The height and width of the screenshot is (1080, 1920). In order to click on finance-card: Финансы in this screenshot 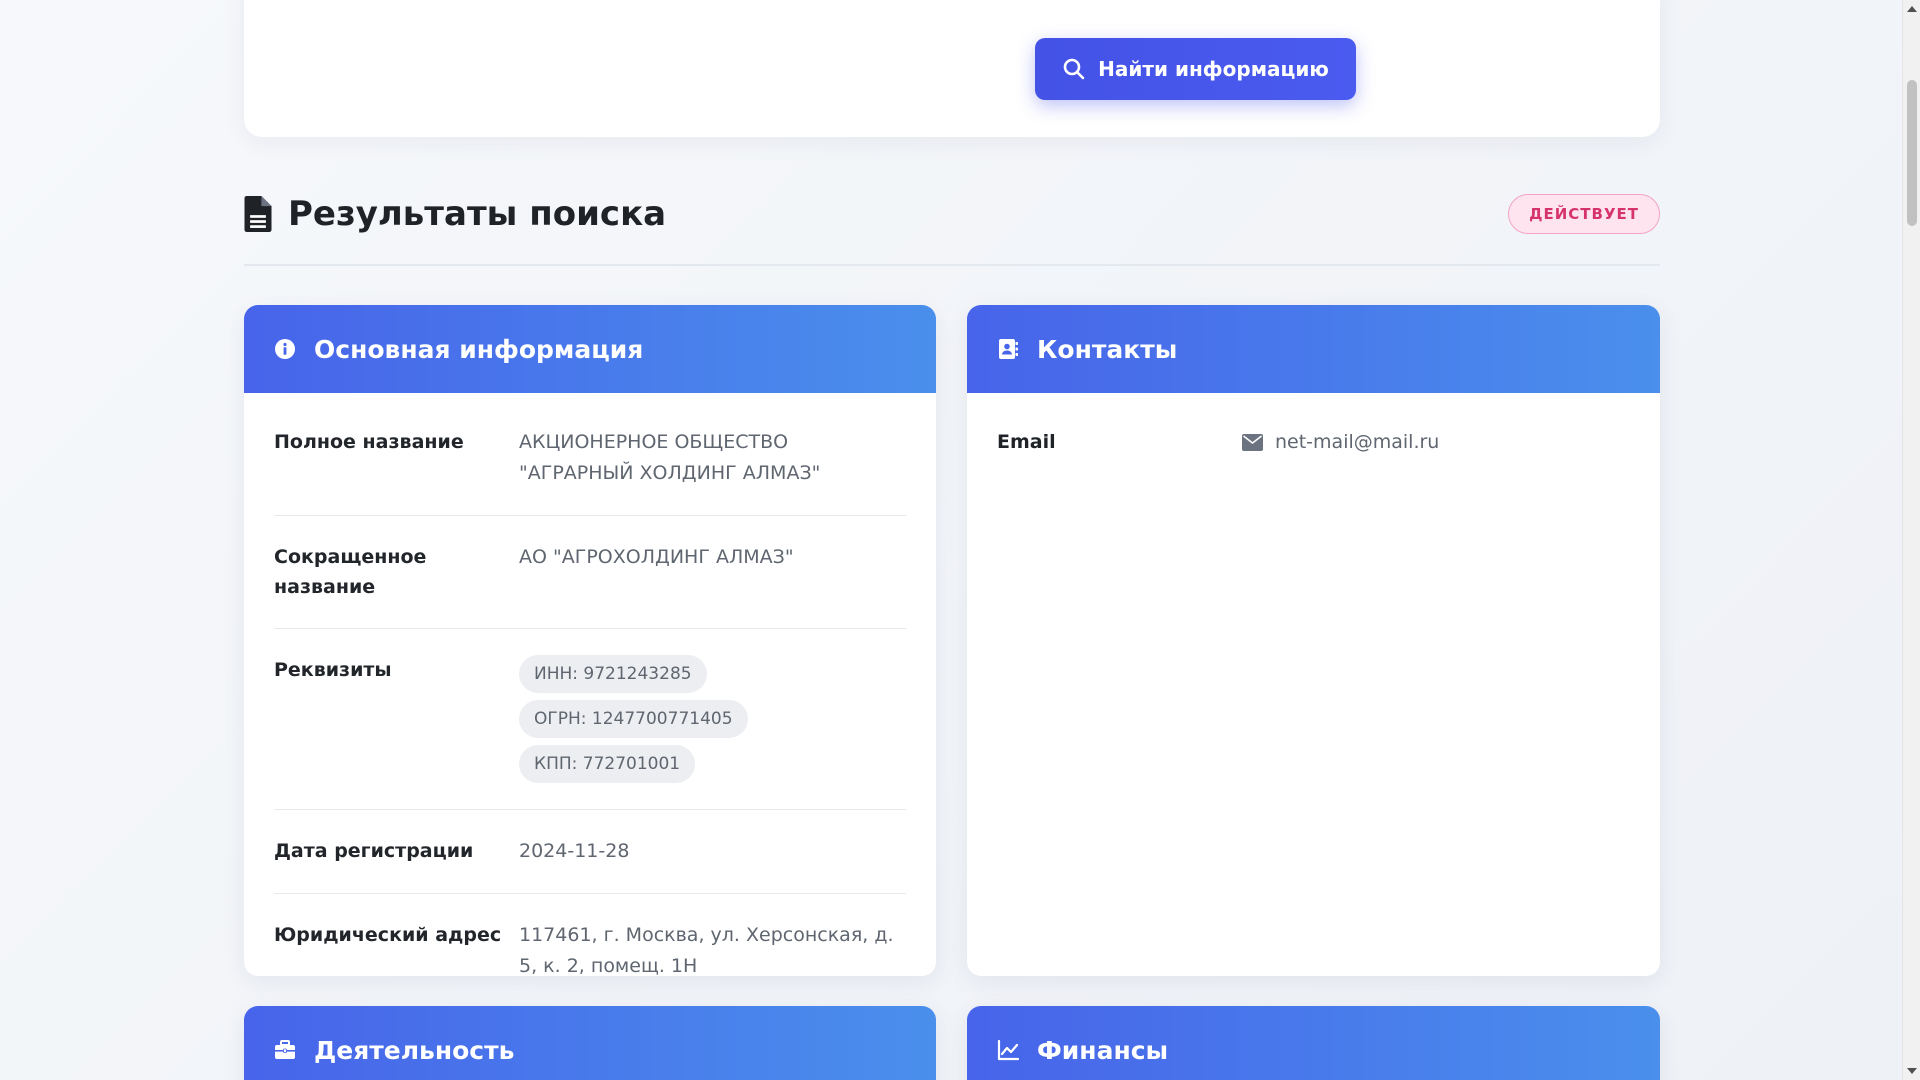, I will do `click(1313, 1043)`.